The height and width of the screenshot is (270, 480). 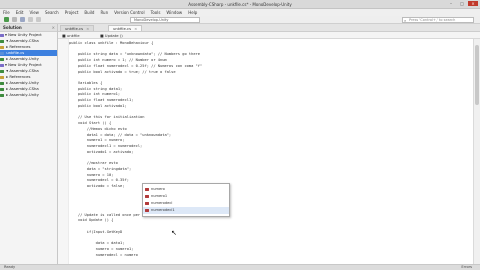 I want to click on config-icon, so click(x=22, y=19).